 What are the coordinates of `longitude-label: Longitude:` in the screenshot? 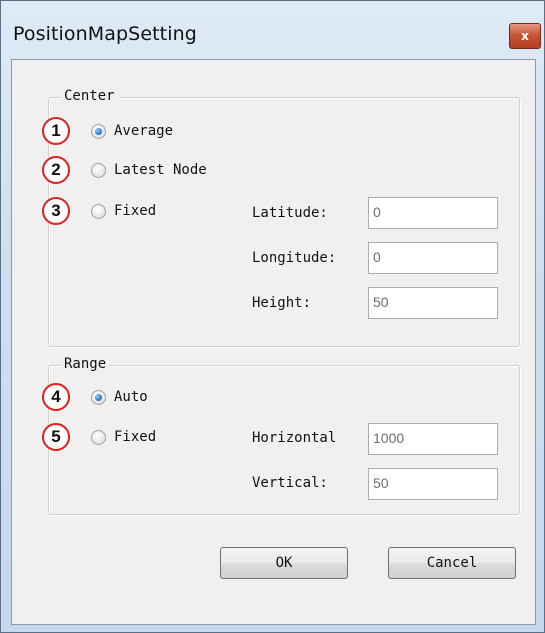 It's located at (294, 258).